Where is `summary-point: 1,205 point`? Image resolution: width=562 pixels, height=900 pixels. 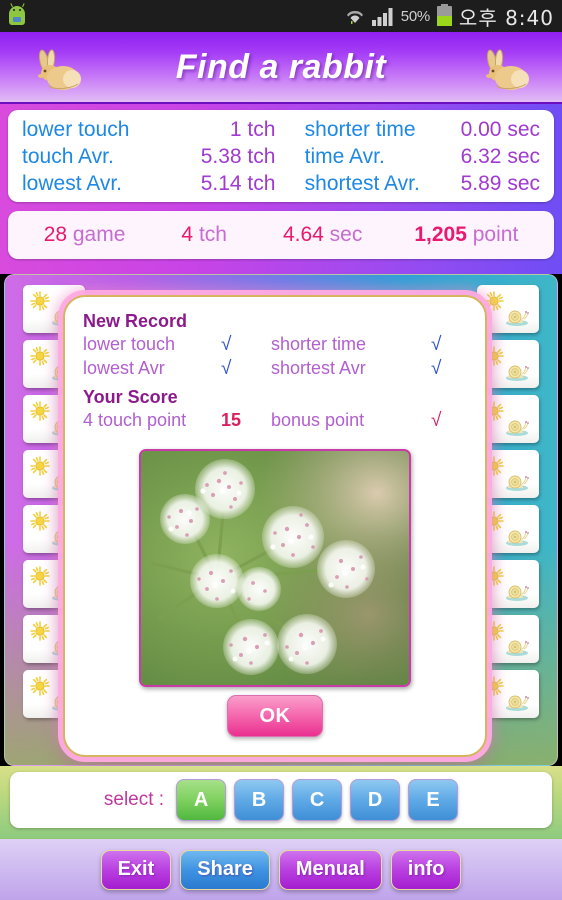
summary-point: 1,205 point is located at coordinates (466, 234).